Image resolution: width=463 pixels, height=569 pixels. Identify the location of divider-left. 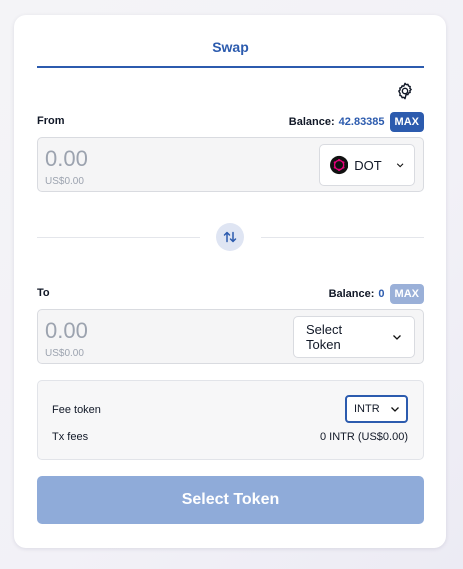
(118, 237).